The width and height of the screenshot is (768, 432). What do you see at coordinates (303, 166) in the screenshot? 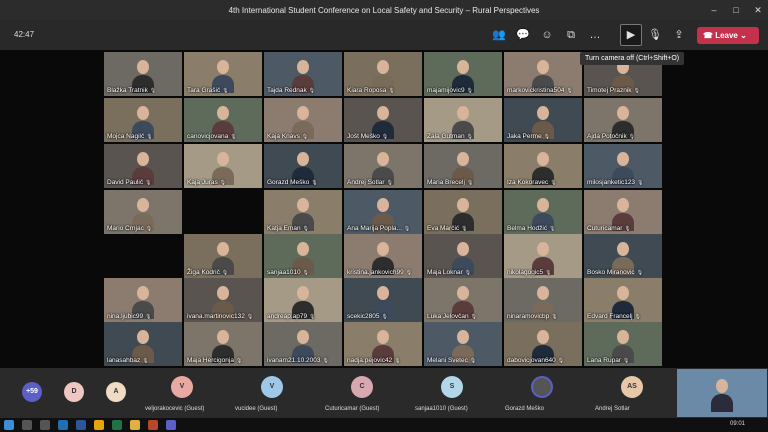
I see `participant-video-tile: Gorazd Meško 🎙` at bounding box center [303, 166].